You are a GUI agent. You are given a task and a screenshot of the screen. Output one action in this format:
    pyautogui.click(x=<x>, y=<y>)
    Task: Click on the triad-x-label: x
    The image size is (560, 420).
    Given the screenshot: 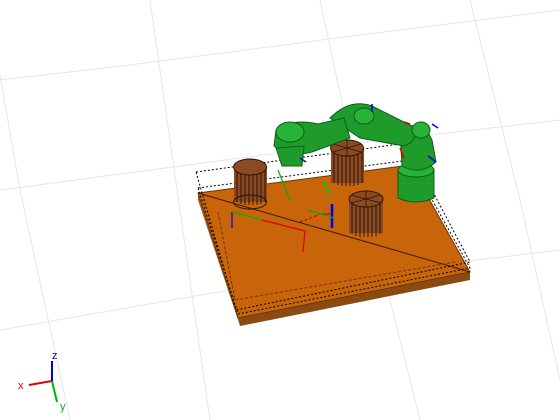 What is the action you would take?
    pyautogui.click(x=21, y=386)
    